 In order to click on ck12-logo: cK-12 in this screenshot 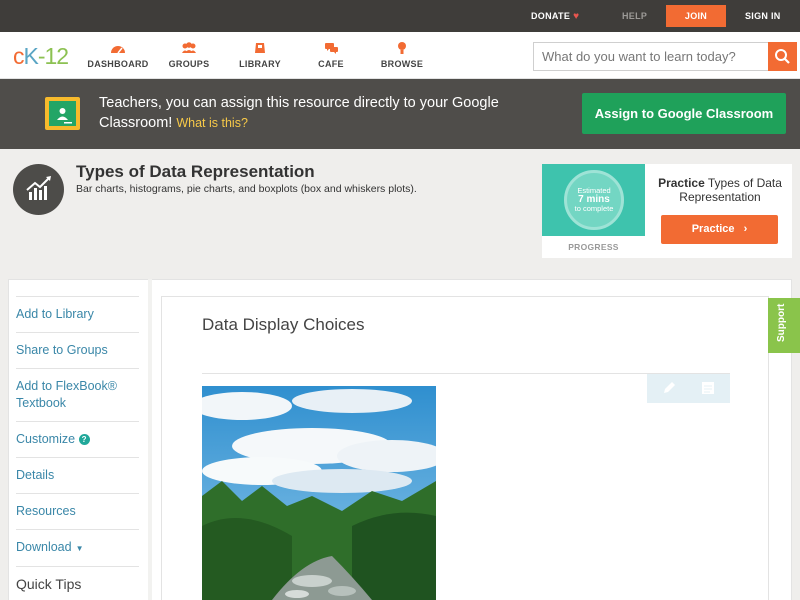, I will do `click(41, 56)`.